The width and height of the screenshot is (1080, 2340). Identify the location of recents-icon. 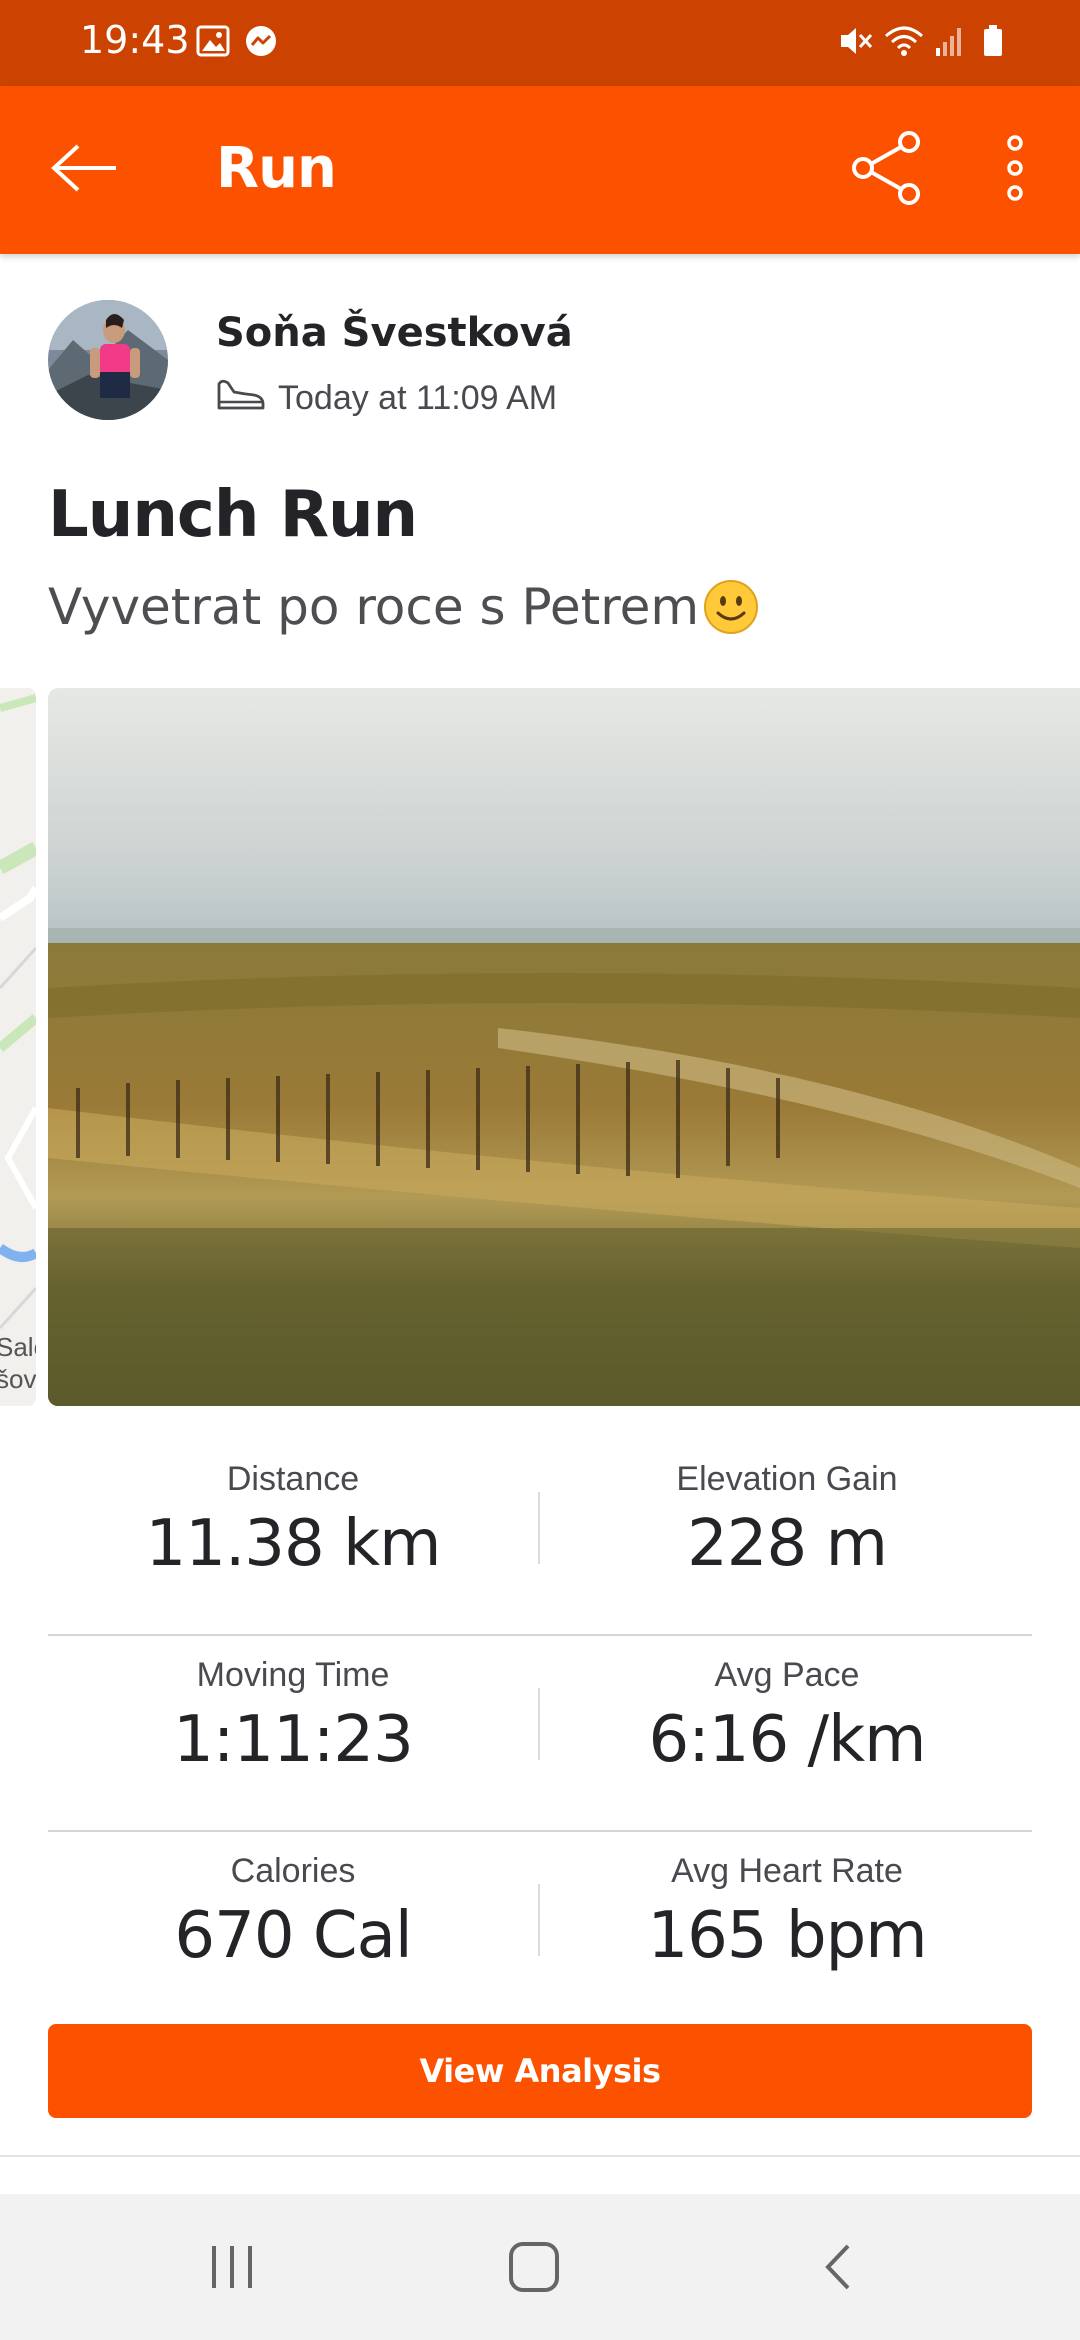
(232, 2269).